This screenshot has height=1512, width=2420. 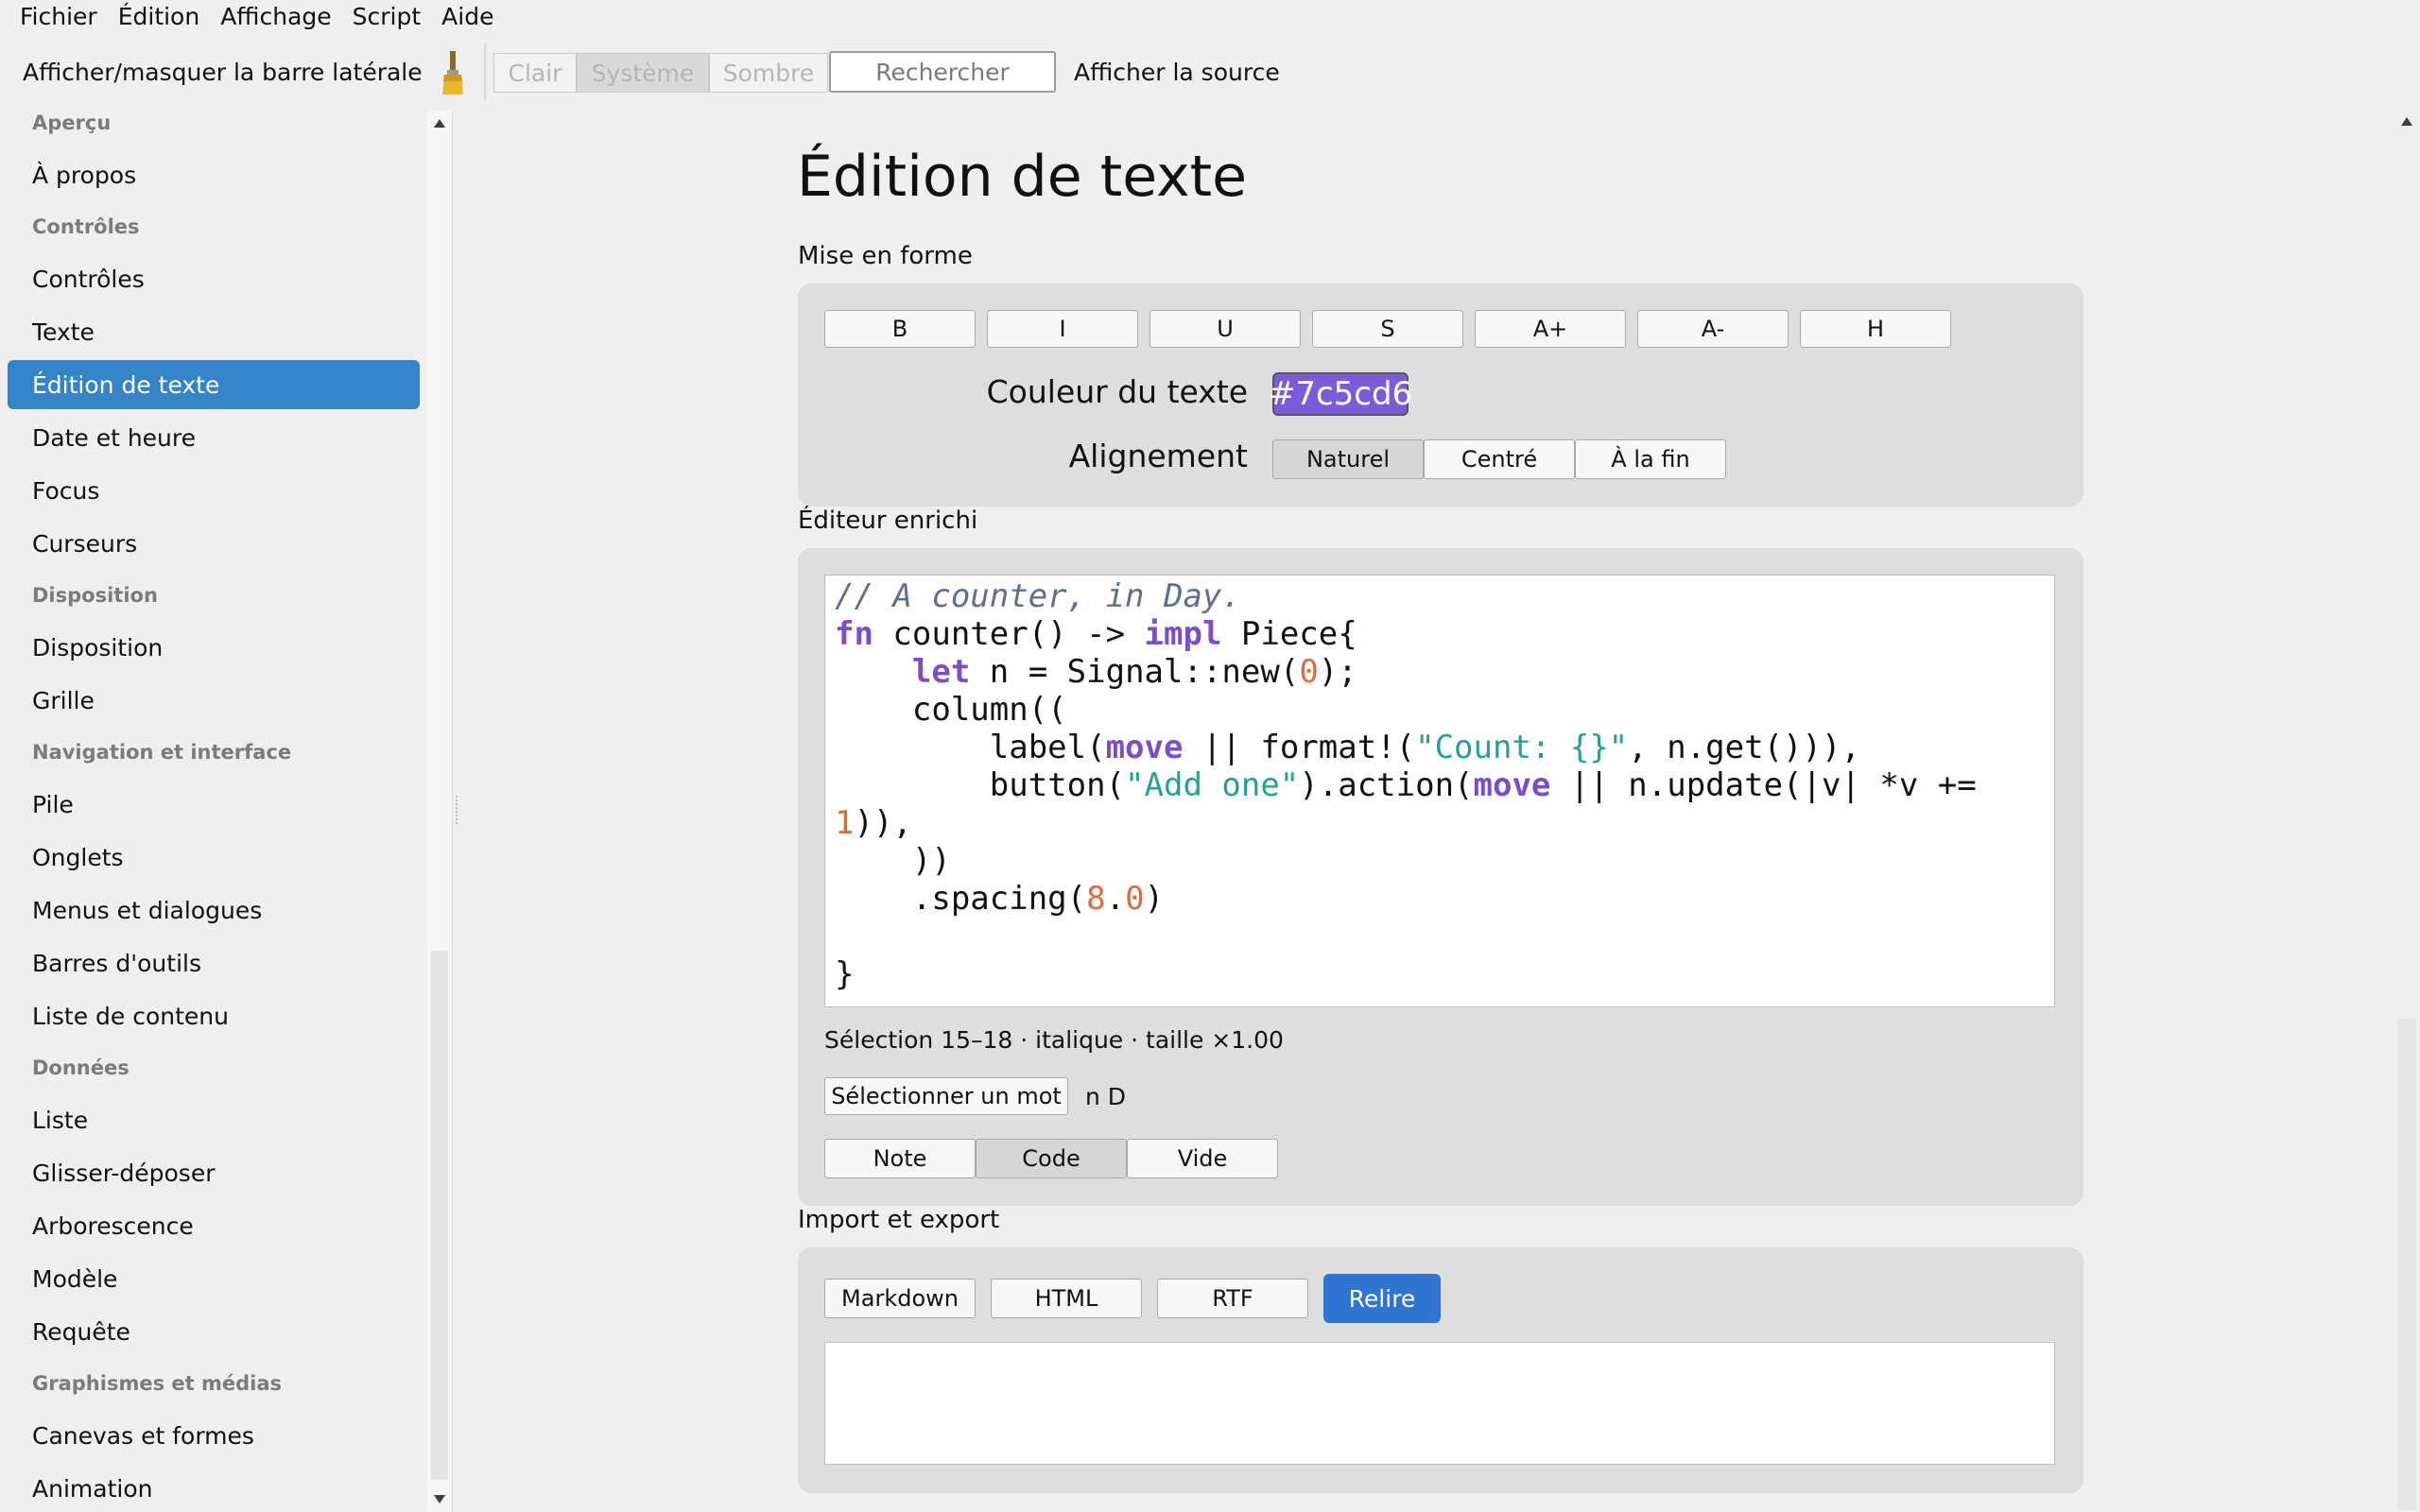 I want to click on code-token: || format!(, so click(x=1299, y=747).